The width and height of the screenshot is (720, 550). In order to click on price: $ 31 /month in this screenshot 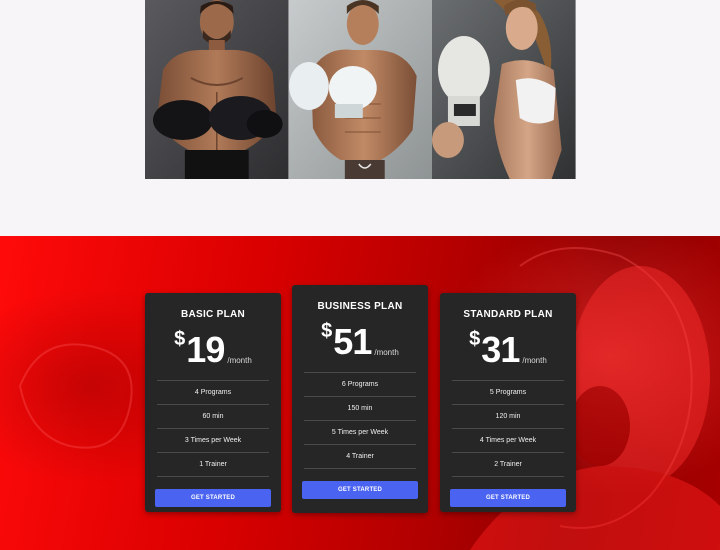, I will do `click(508, 348)`.